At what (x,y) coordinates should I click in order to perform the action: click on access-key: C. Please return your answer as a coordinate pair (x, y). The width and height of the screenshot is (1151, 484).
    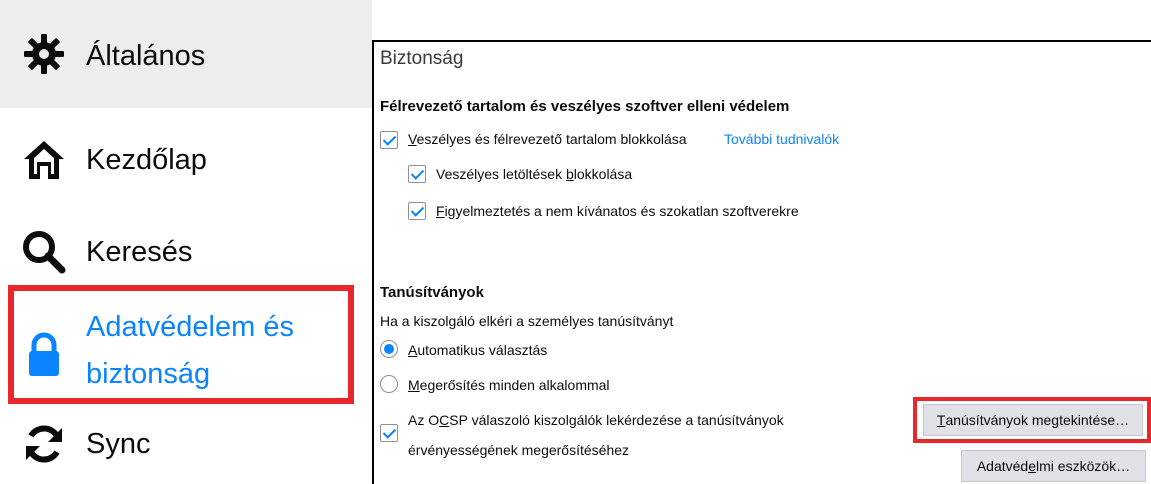
    Looking at the image, I should click on (444, 420).